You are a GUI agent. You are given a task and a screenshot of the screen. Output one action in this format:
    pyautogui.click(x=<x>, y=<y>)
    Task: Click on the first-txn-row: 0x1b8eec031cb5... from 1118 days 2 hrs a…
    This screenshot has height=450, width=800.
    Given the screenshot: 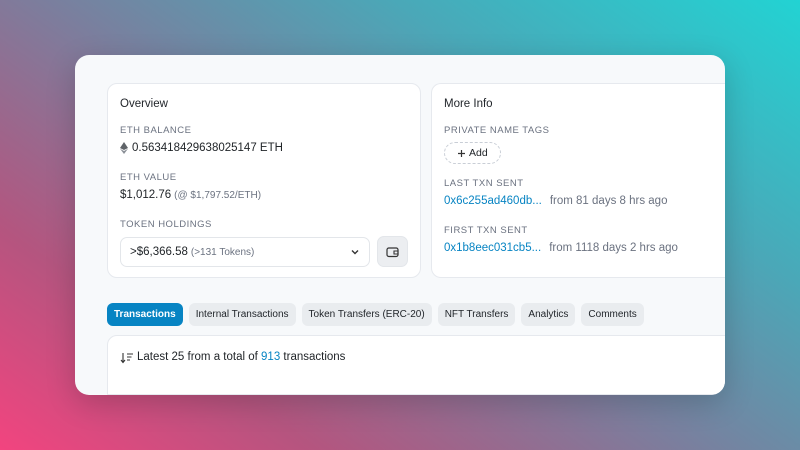 What is the action you would take?
    pyautogui.click(x=581, y=248)
    